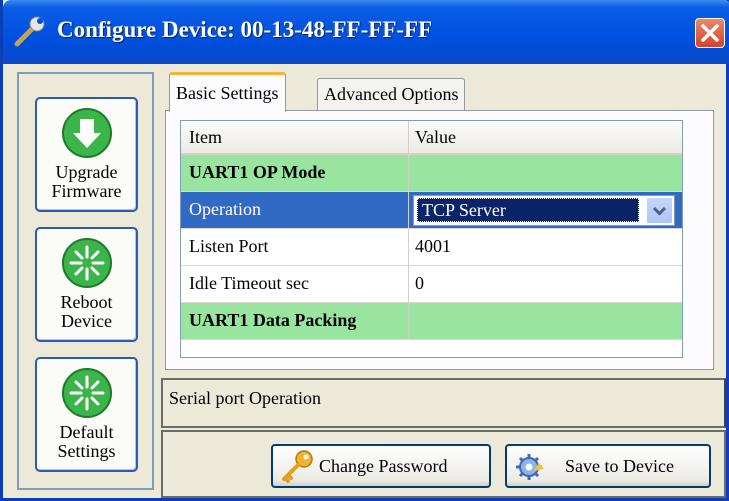 Image resolution: width=729 pixels, height=501 pixels. I want to click on title-bar: Configure Device: 00-13-48-FF-FF-FF, so click(366, 32).